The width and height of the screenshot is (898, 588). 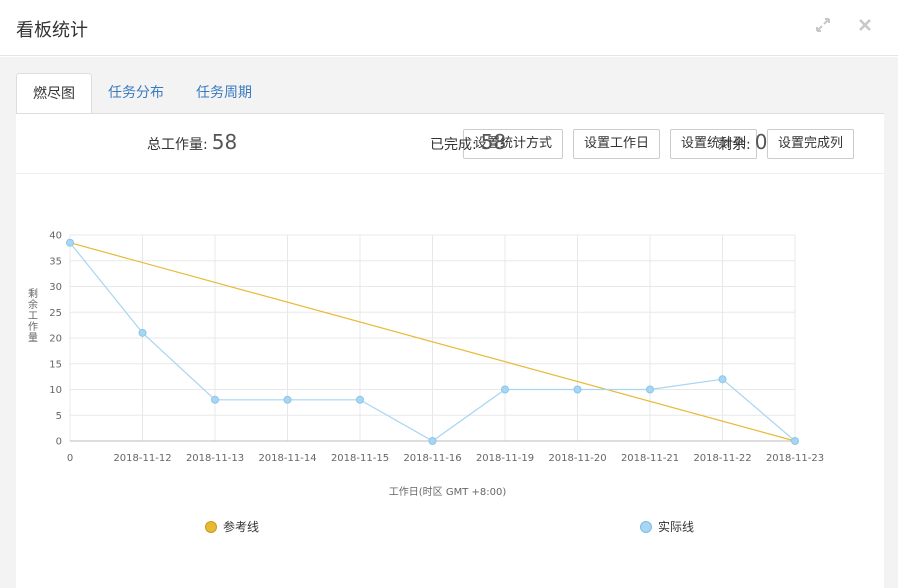 I want to click on x-tick-label: 2018-11-22, so click(x=722, y=458).